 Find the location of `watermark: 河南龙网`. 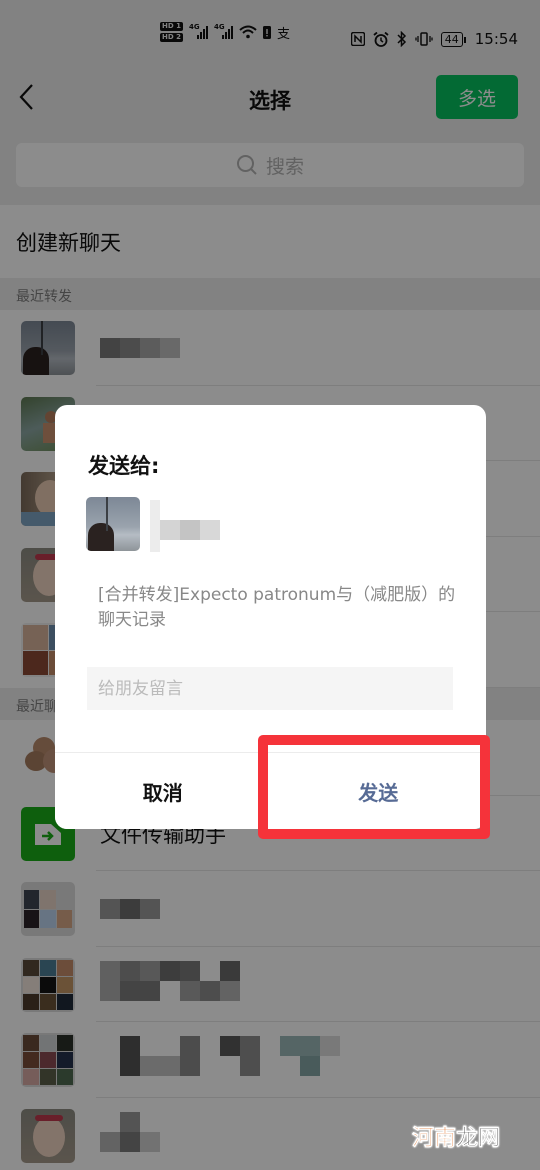

watermark: 河南龙网 is located at coordinates (456, 1139).